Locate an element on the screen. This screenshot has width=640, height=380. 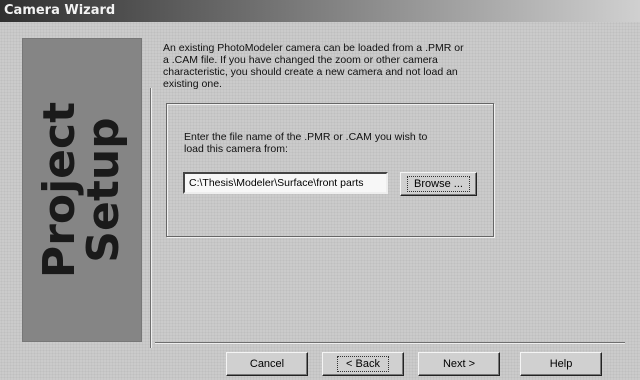
next-button-label: Next > is located at coordinates (459, 364).